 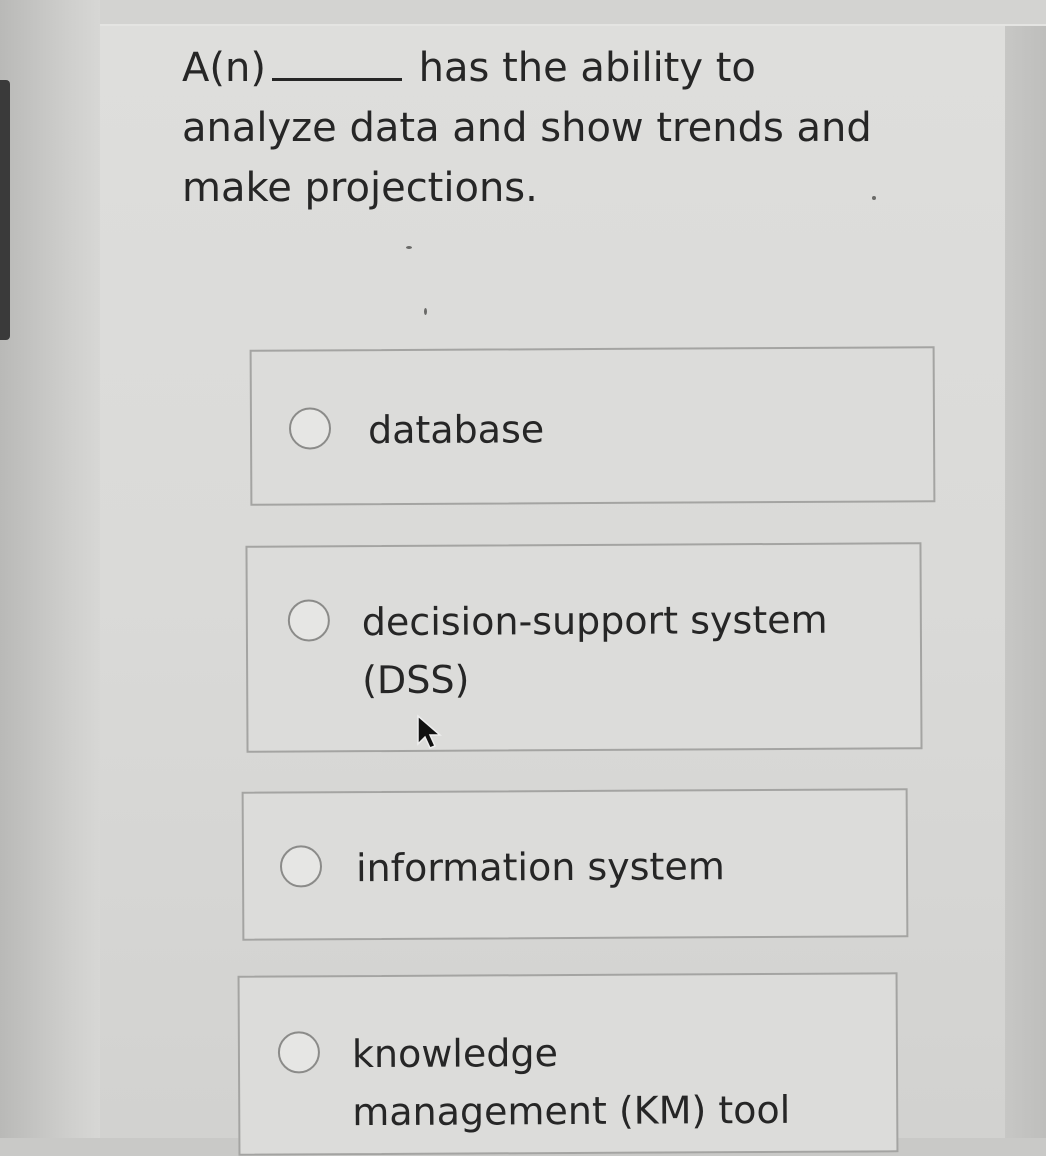 I want to click on top-strip, so click(x=573, y=13).